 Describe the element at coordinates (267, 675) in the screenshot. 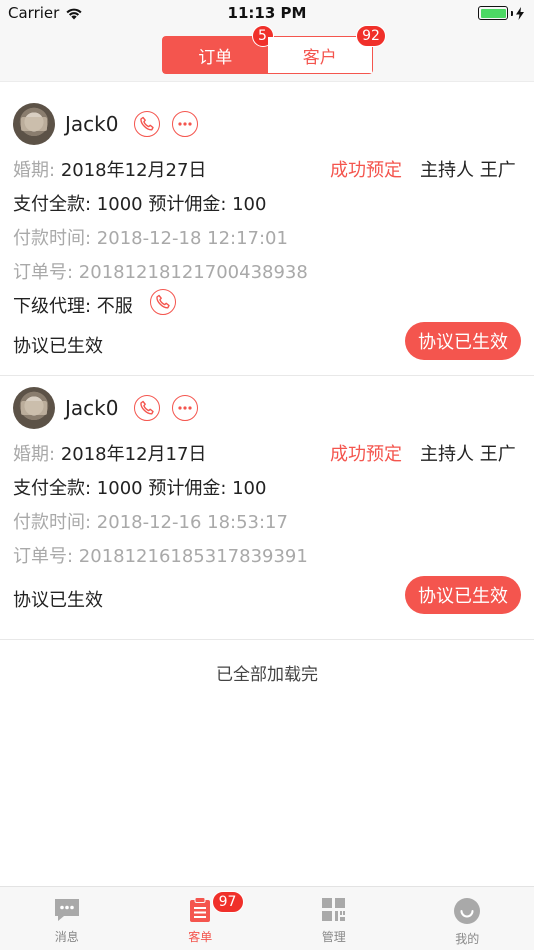

I see `end-of-list-message: 已全部加载完` at that location.